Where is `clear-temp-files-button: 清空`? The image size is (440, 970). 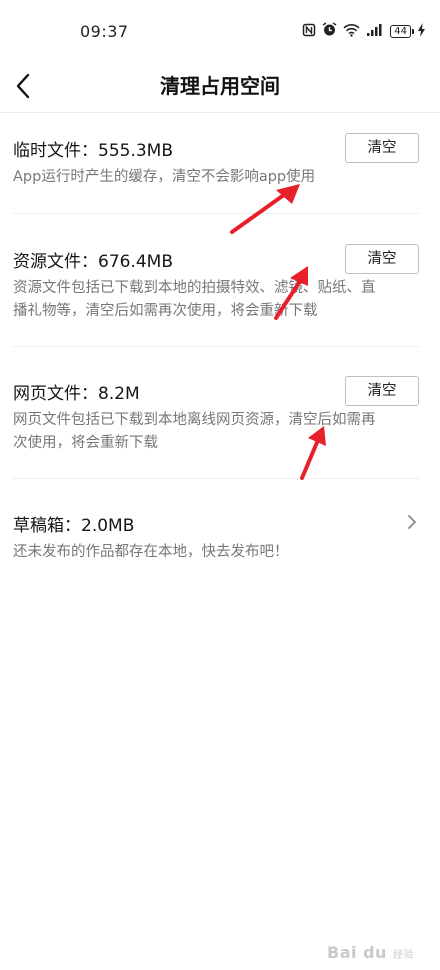
clear-temp-files-button: 清空 is located at coordinates (382, 148).